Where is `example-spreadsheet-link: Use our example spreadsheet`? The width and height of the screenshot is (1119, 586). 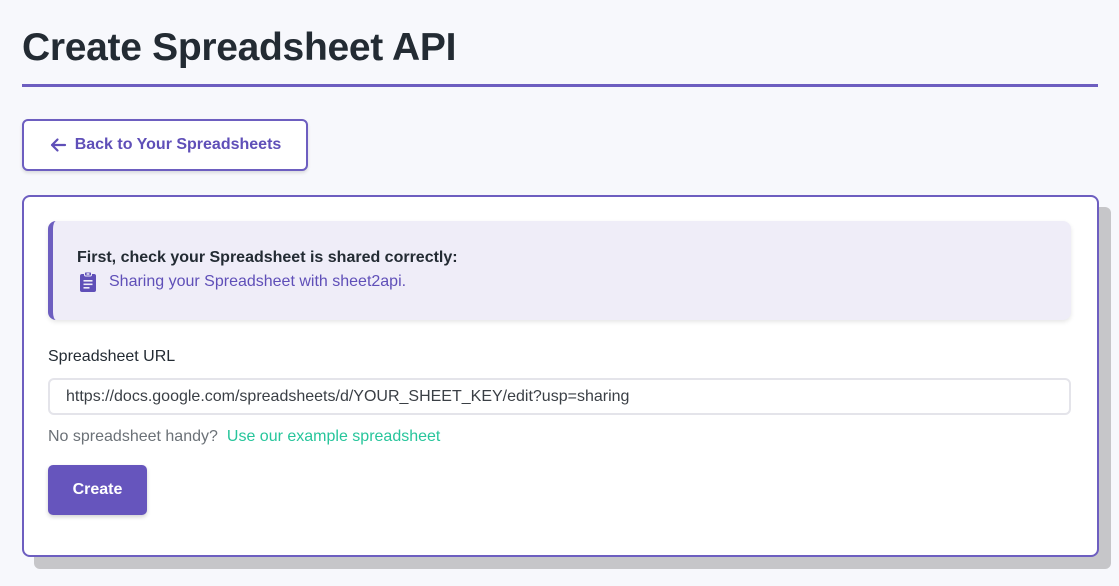
example-spreadsheet-link: Use our example spreadsheet is located at coordinates (333, 437).